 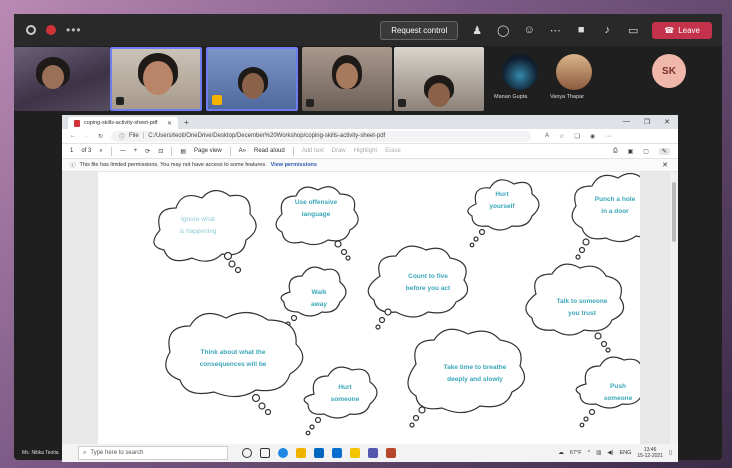 What do you see at coordinates (294, 165) in the screenshot?
I see `view-permissions-link: View permissions` at bounding box center [294, 165].